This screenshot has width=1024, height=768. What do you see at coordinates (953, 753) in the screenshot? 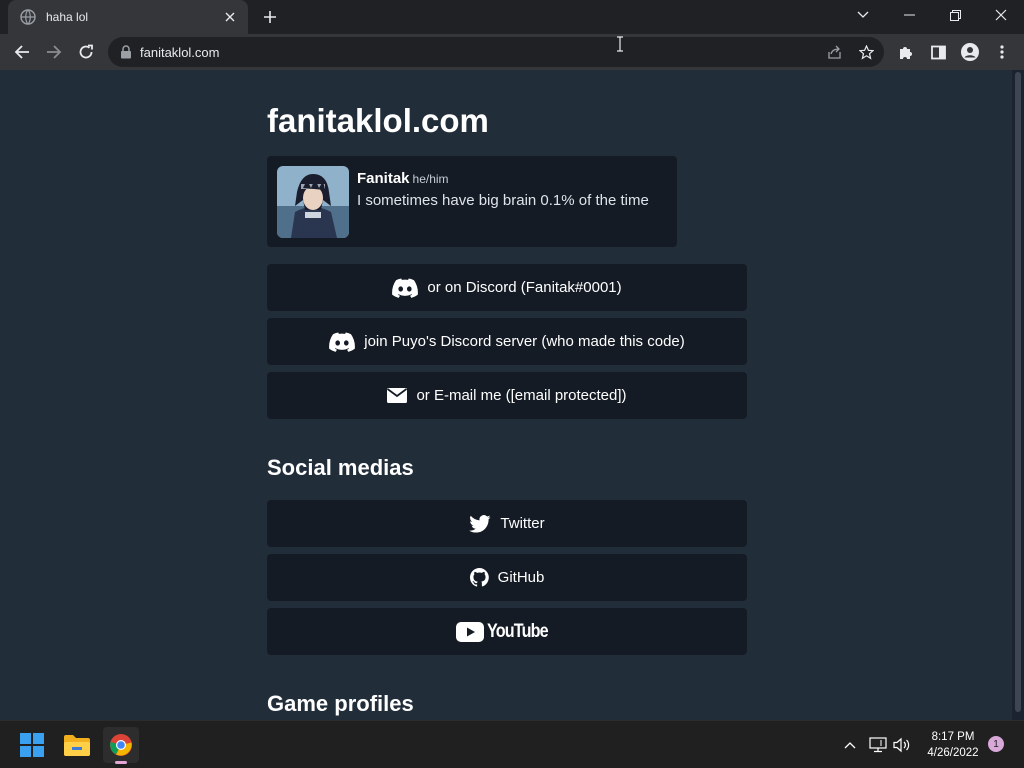
I see `clock-date: 4/26/2022` at bounding box center [953, 753].